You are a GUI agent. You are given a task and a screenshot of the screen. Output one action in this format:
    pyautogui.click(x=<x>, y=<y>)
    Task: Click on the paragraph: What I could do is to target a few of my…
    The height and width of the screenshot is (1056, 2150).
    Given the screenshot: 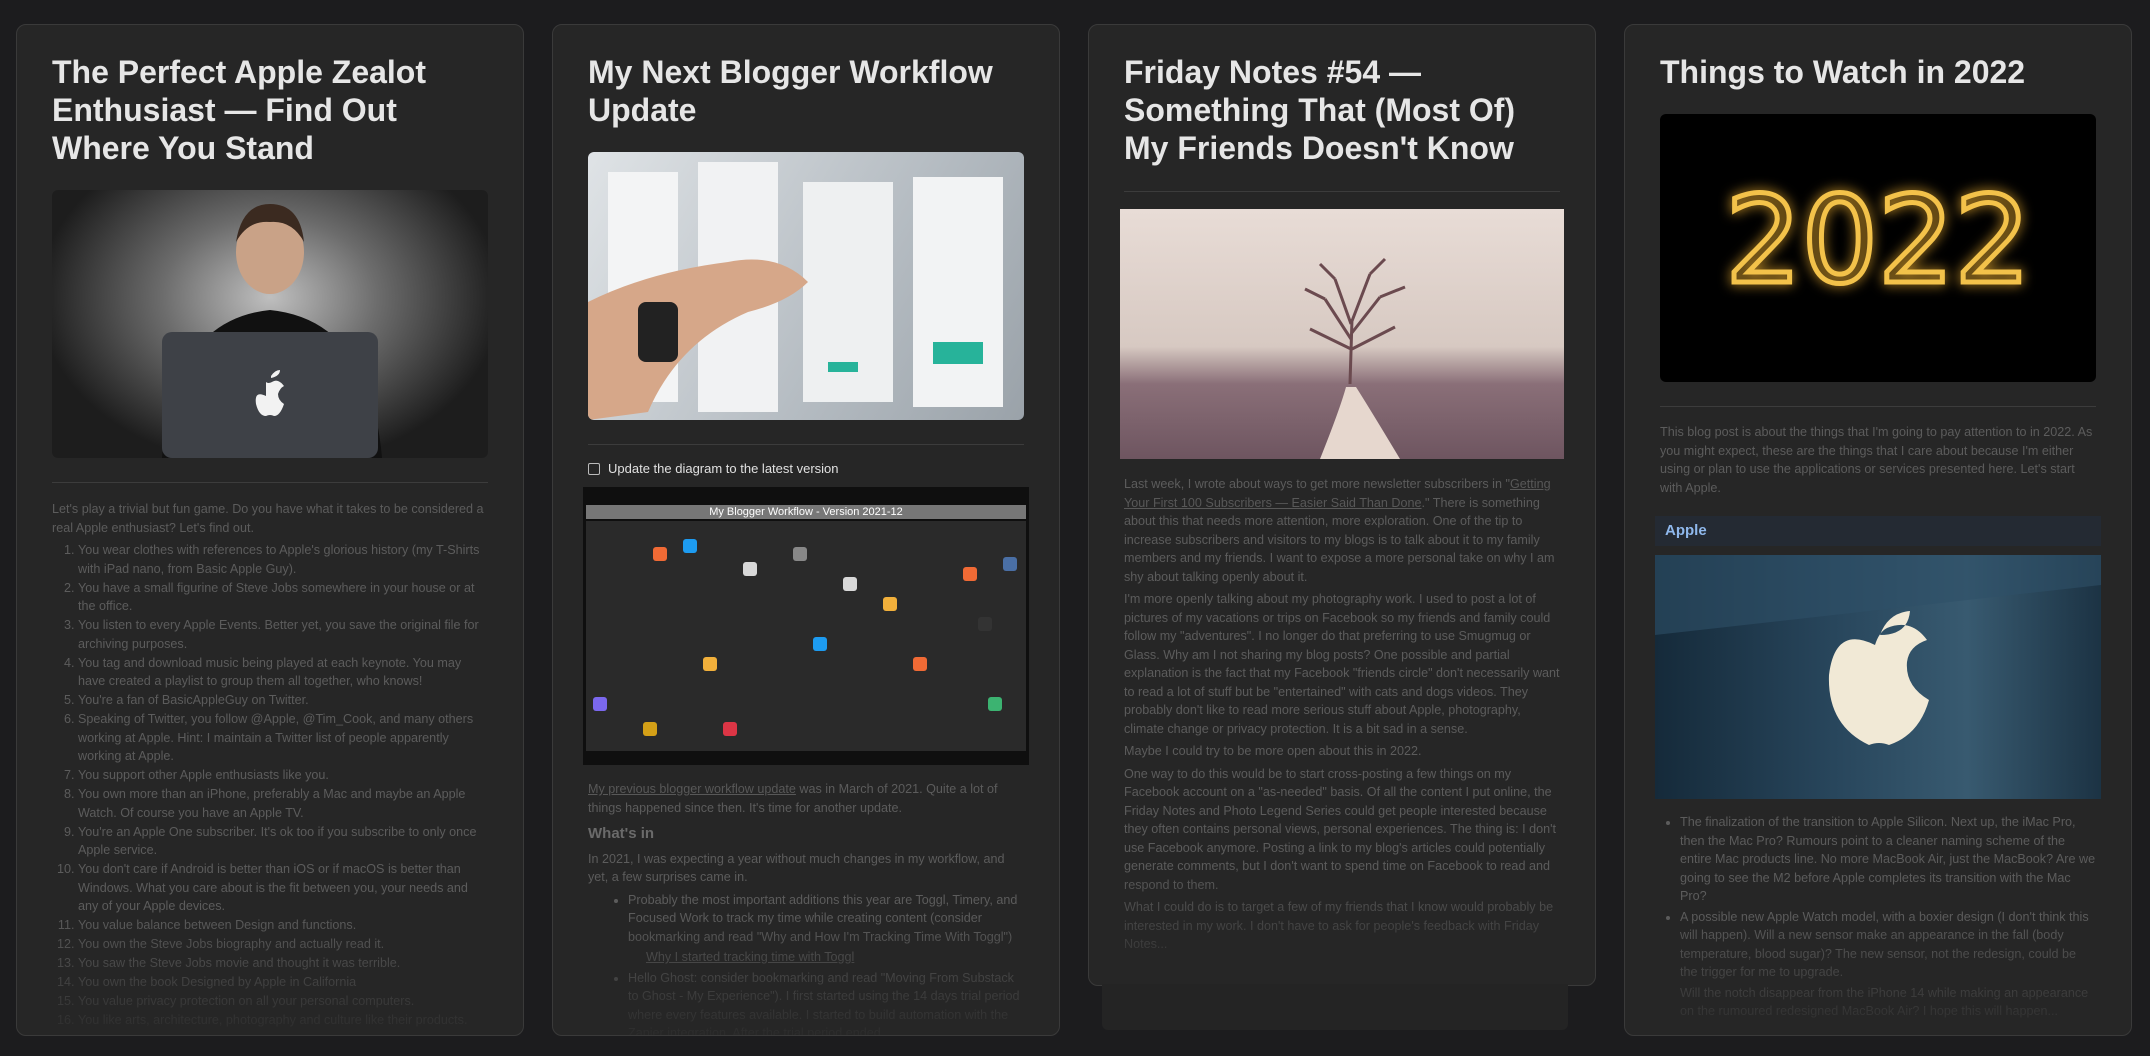 What is the action you would take?
    pyautogui.click(x=1339, y=925)
    